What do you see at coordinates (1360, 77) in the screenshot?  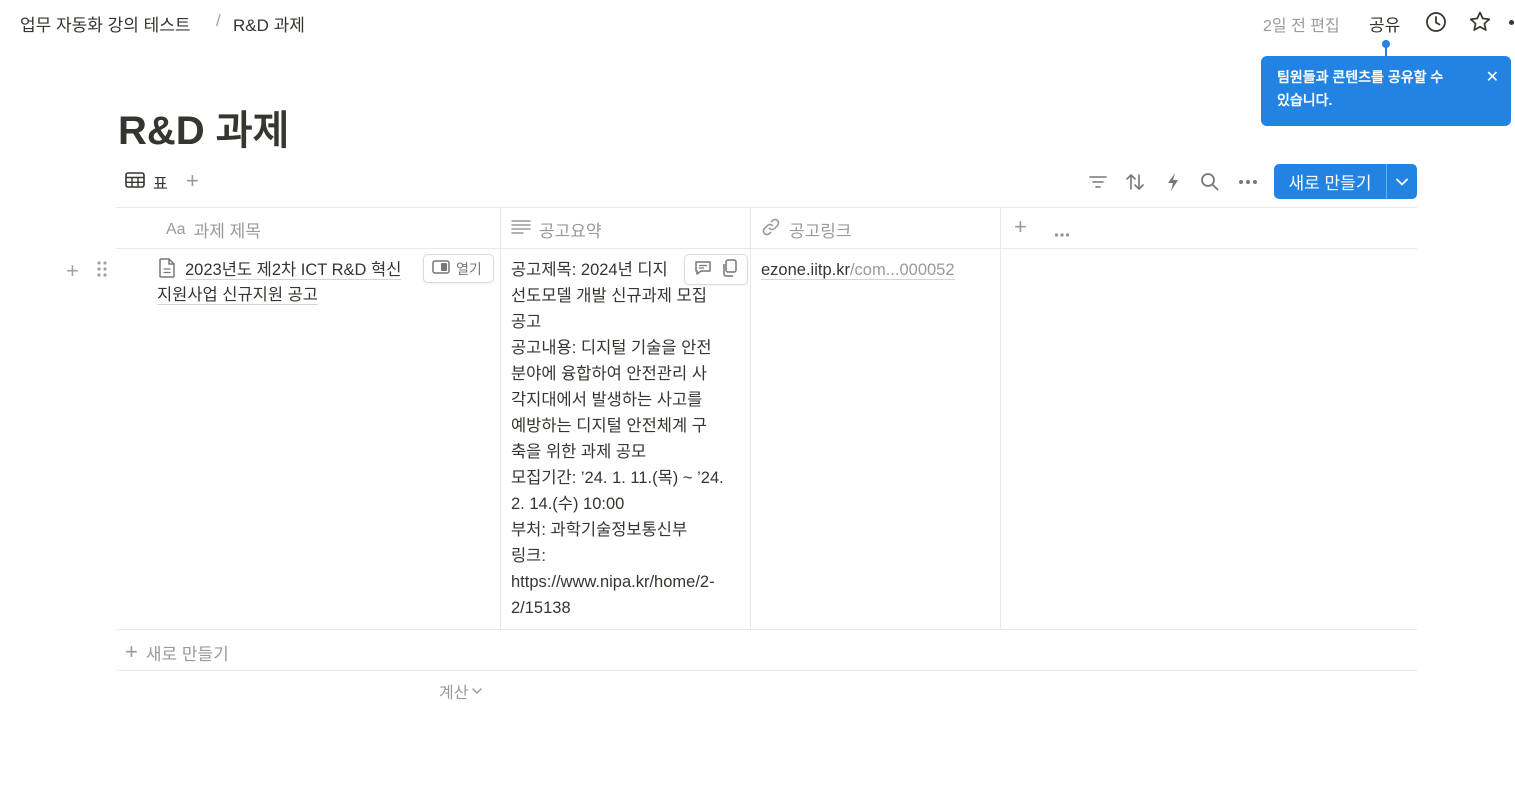 I see `tooltip-text-line1: 팀원들과 콘텐츠를 공유할 수` at bounding box center [1360, 77].